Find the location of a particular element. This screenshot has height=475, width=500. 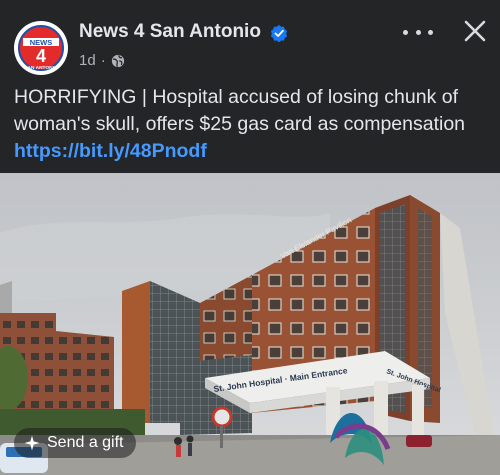

send-gift-label: Send a gift is located at coordinates (85, 442).